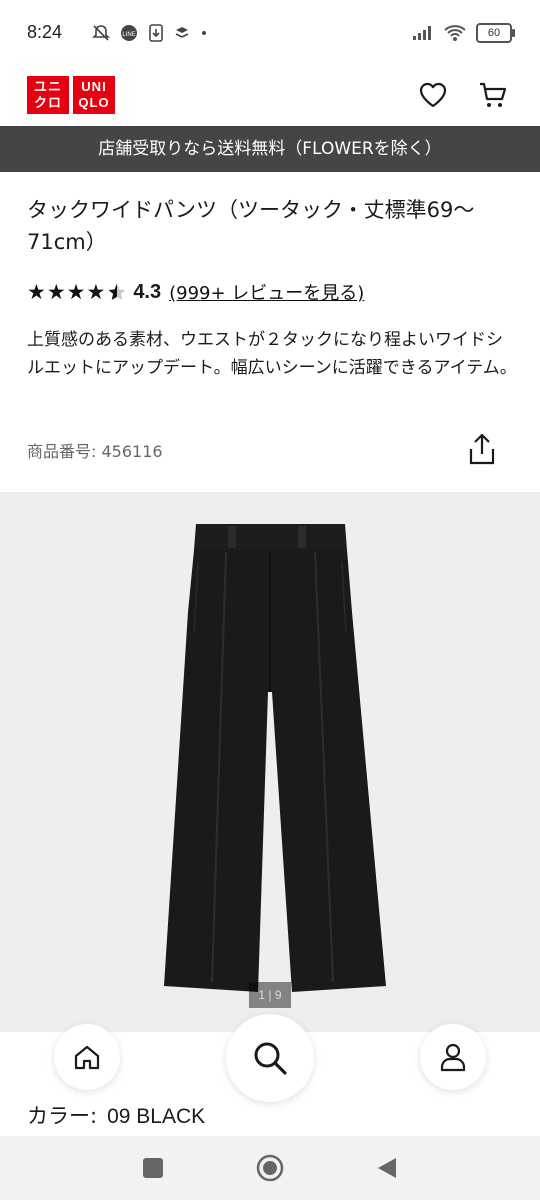 Image resolution: width=540 pixels, height=1200 pixels. Describe the element at coordinates (182, 32) in the screenshot. I see `layers-icon` at that location.